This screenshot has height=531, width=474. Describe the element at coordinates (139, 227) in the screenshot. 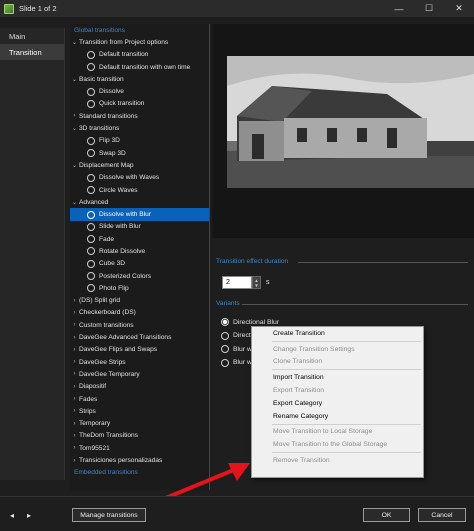

I see `tree-transition-item: Slide with Blur` at that location.